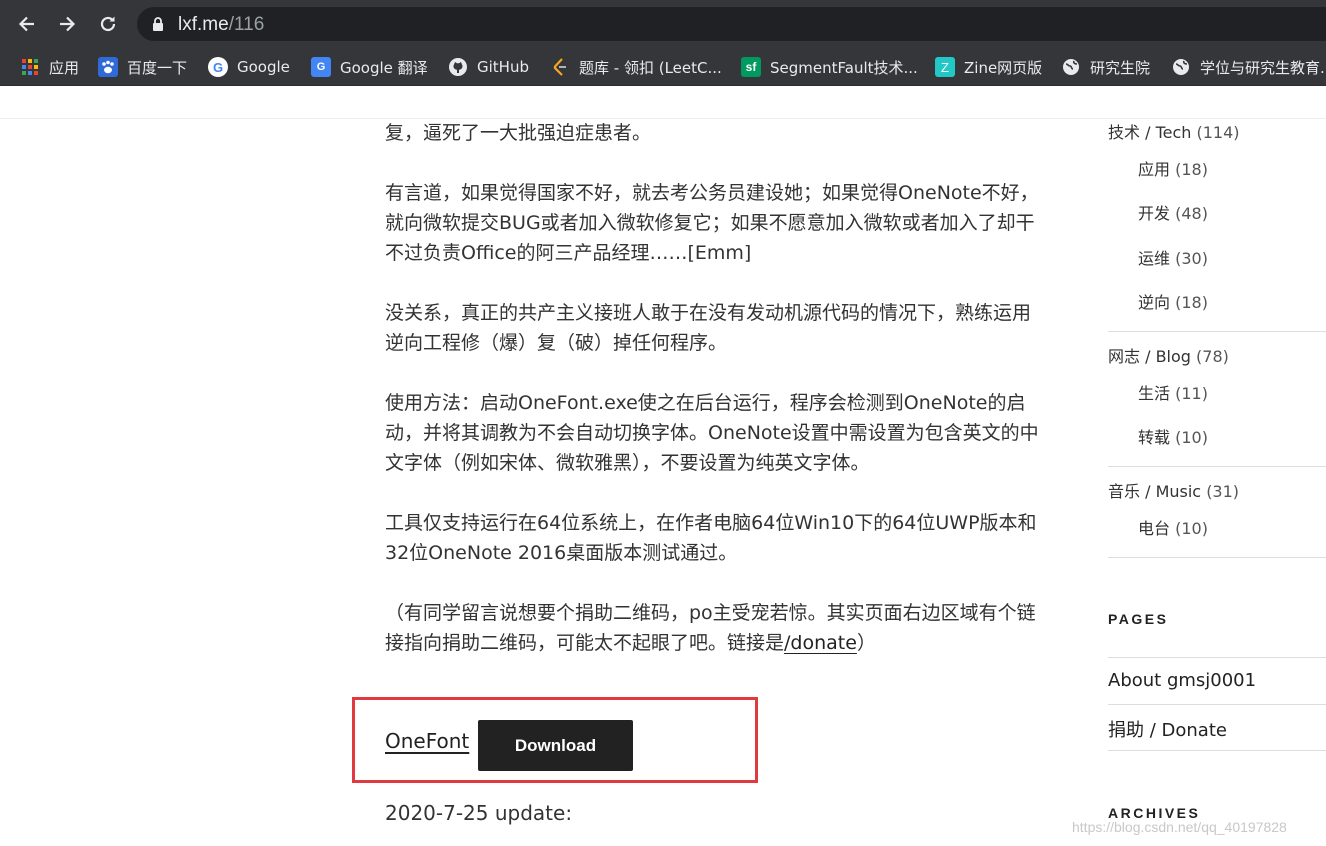 This screenshot has height=846, width=1326. Describe the element at coordinates (157, 67) in the screenshot. I see `bookmark-label: 百度一下` at that location.